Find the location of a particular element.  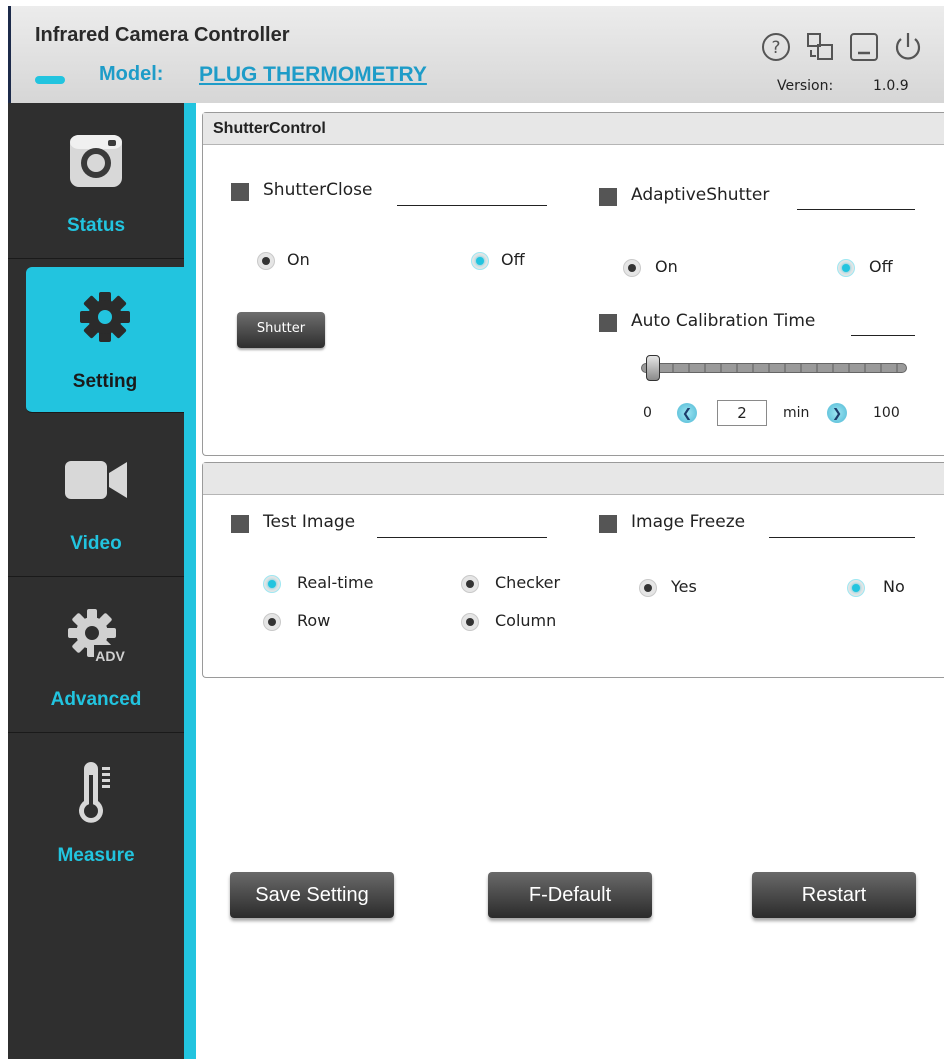

test-image-checkbox is located at coordinates (240, 524).